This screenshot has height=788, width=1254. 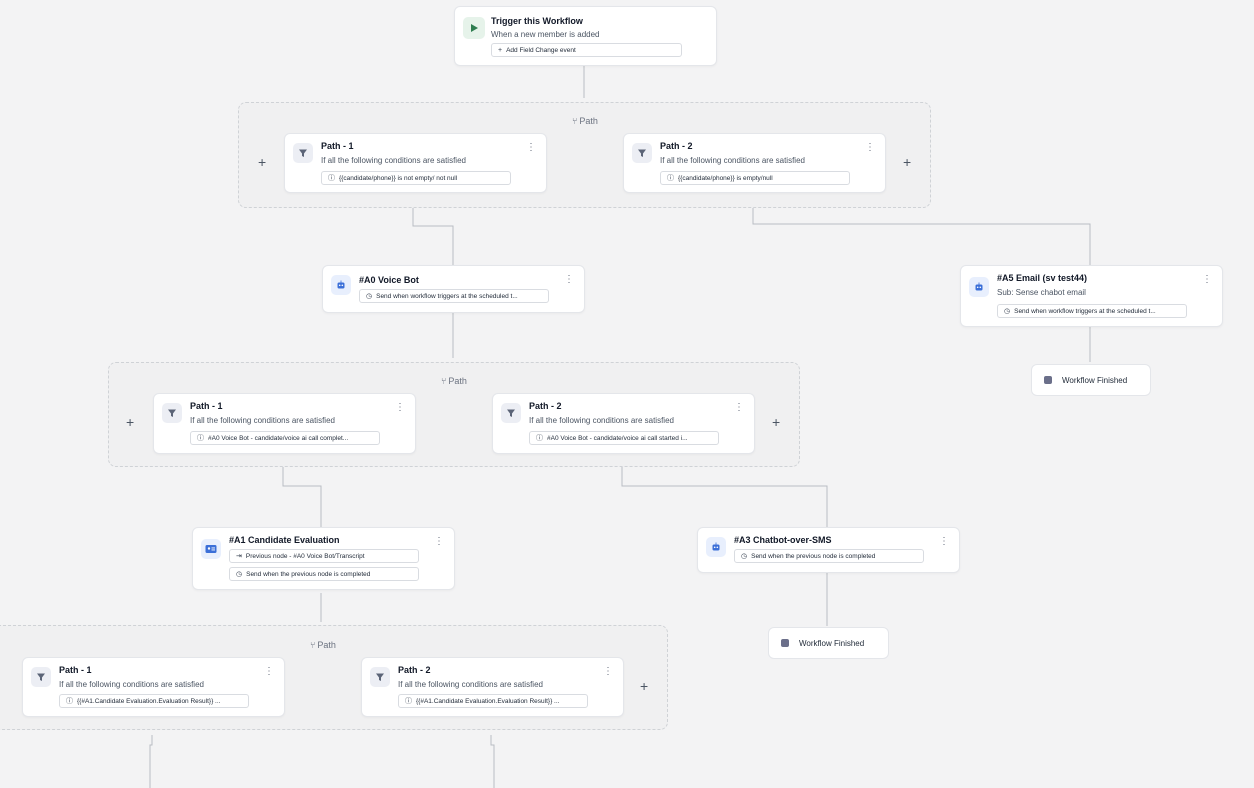 What do you see at coordinates (474, 28) in the screenshot?
I see `play-icon` at bounding box center [474, 28].